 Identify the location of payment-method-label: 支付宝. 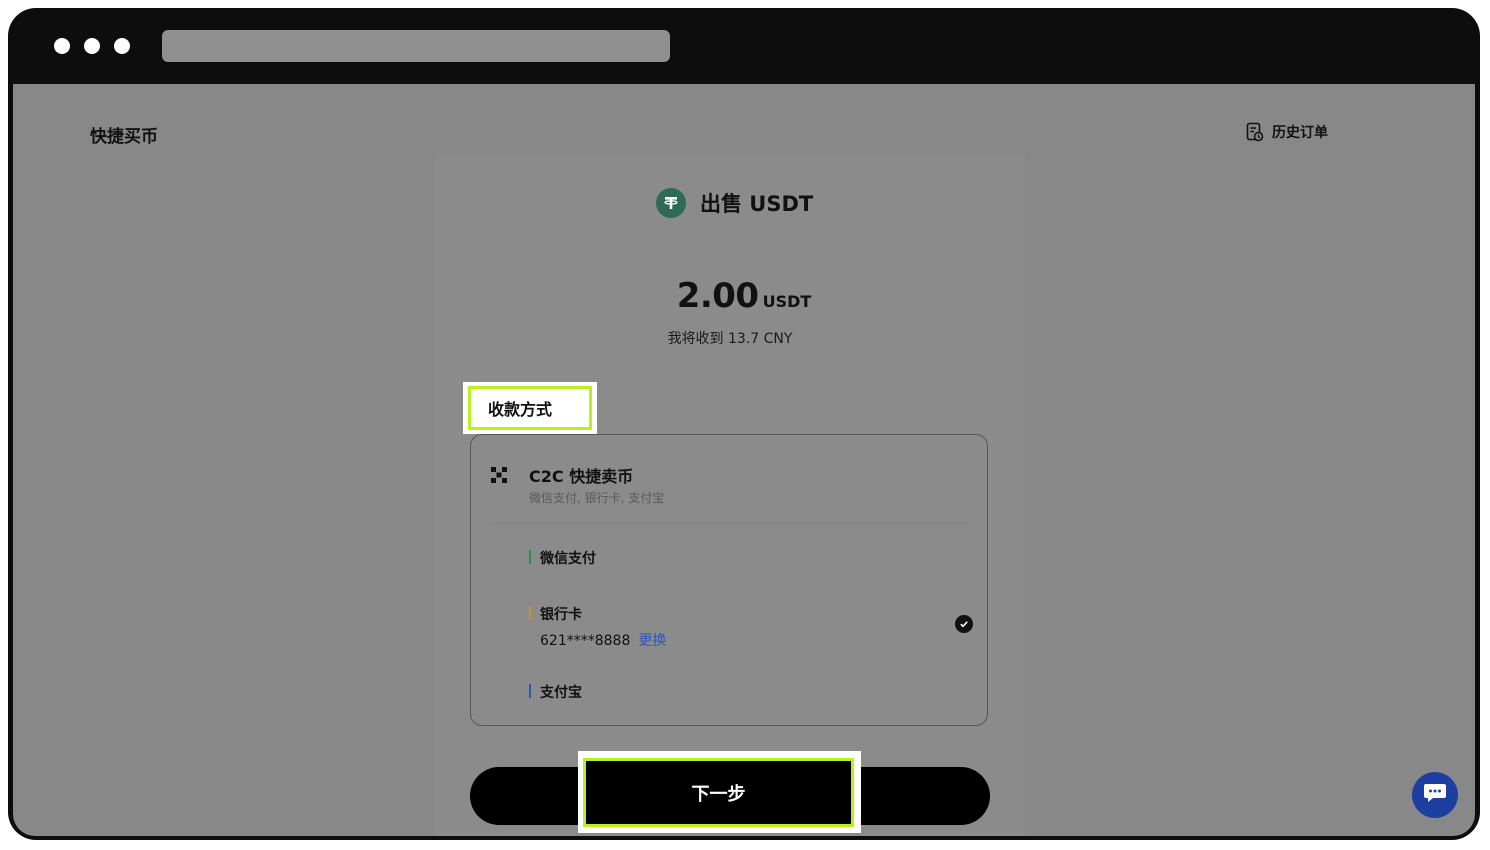
(561, 693).